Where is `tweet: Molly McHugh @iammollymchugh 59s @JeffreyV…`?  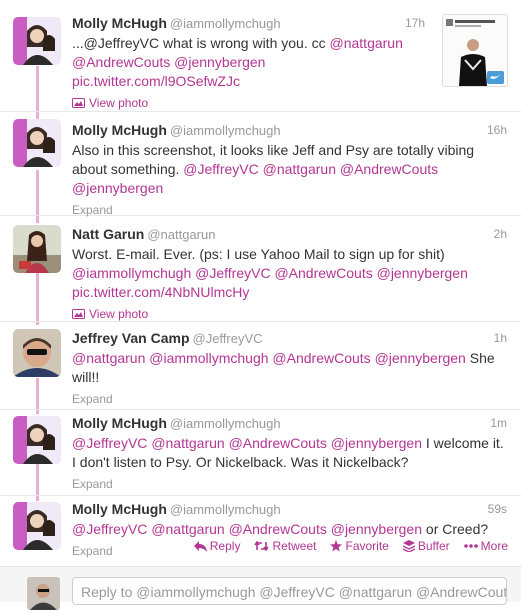 tweet: Molly McHugh @iammollymchugh 59s @JeffreyV… is located at coordinates (260, 531).